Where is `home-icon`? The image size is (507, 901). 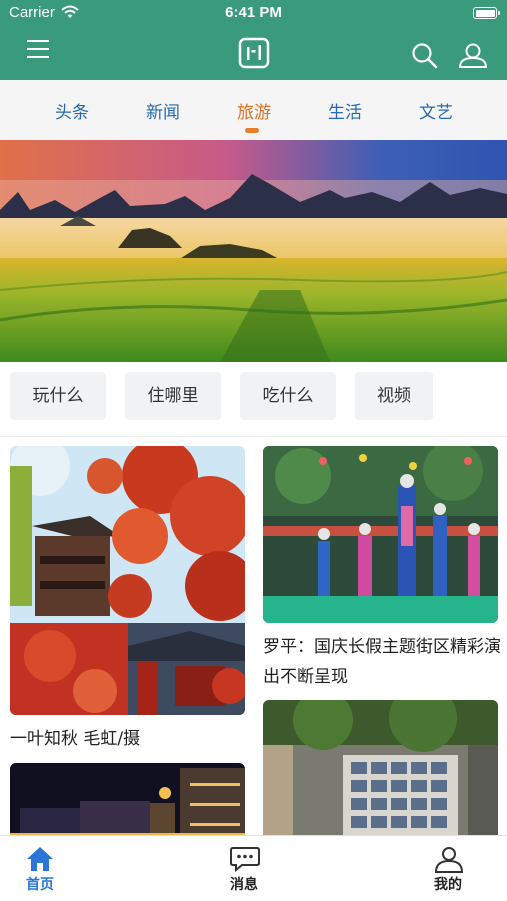 home-icon is located at coordinates (40, 859).